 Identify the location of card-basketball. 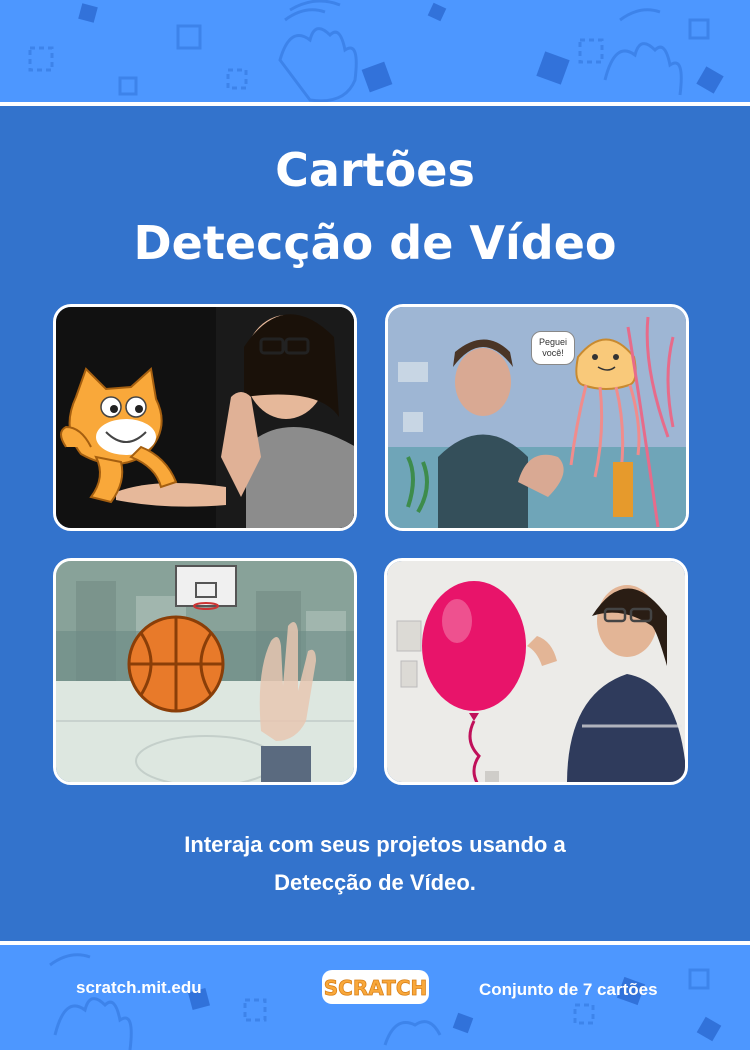
(205, 671).